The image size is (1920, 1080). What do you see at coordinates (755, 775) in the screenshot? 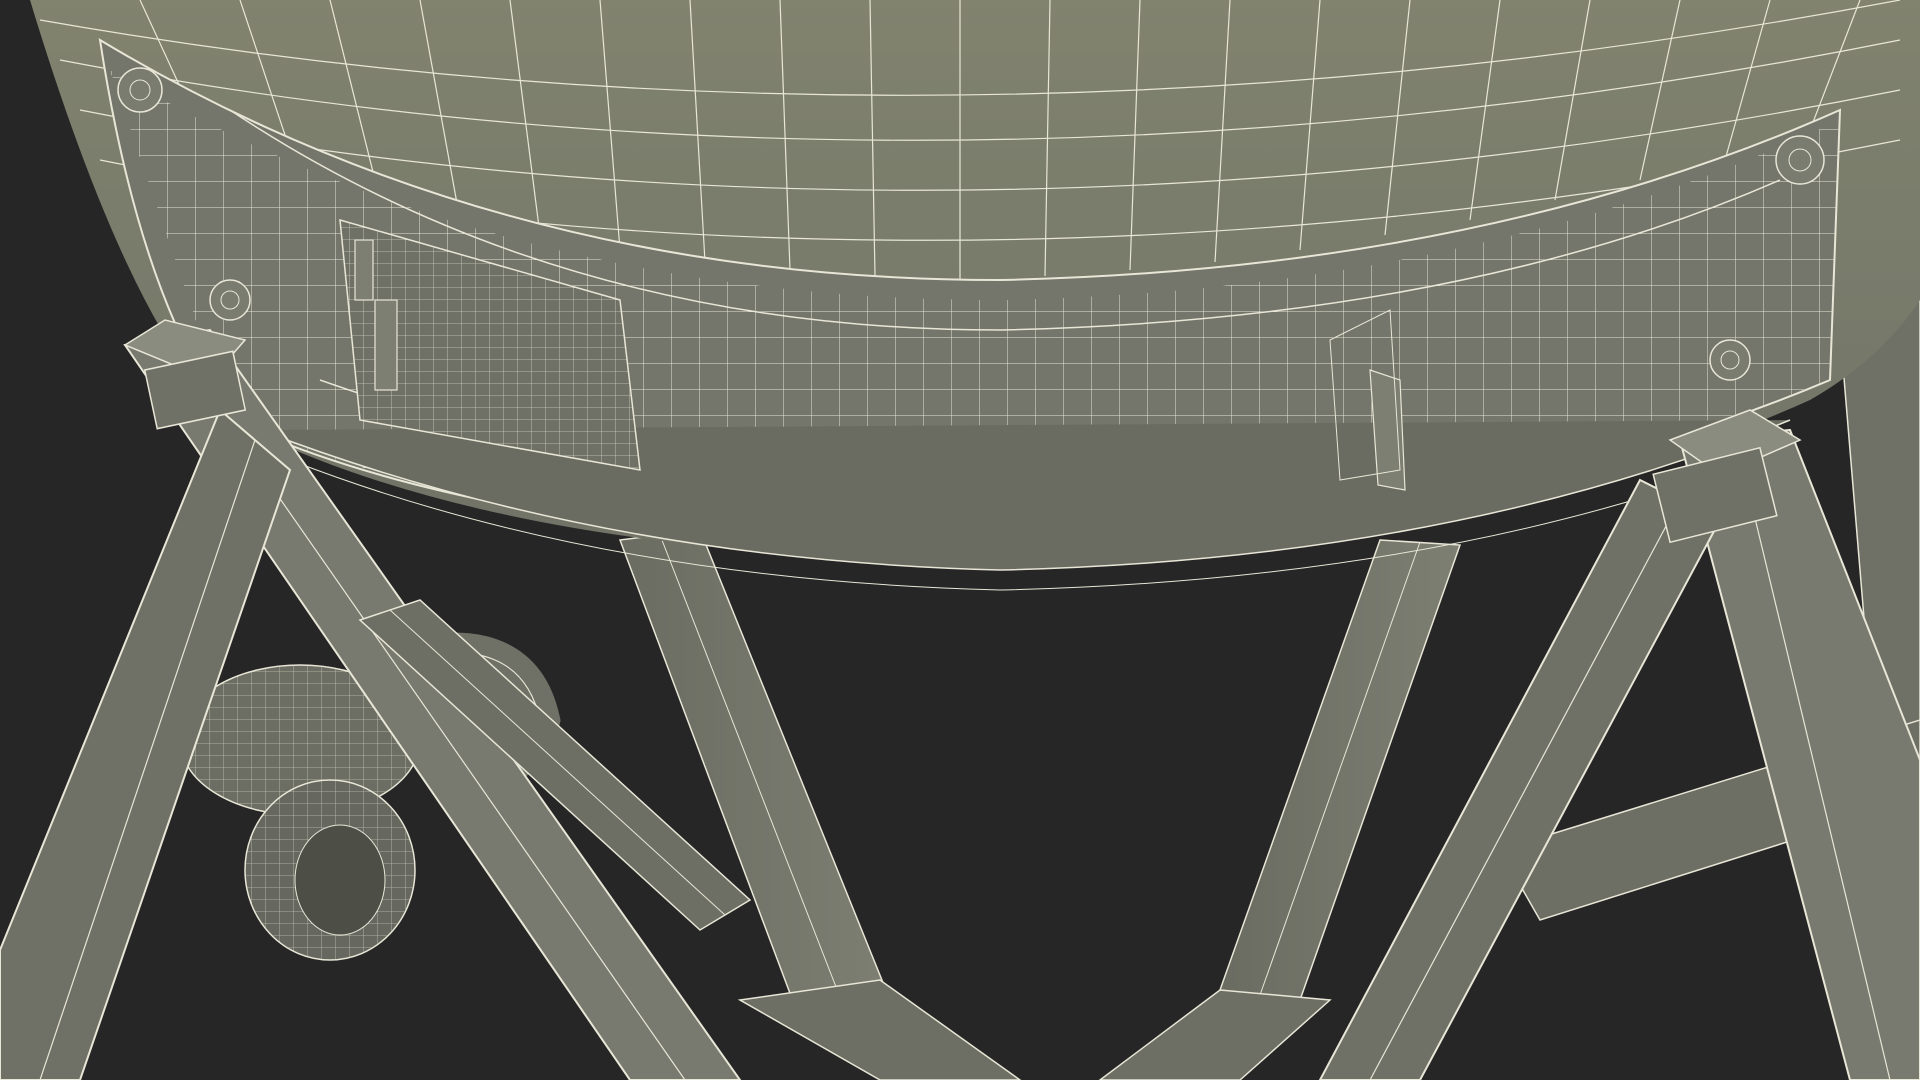
I see `rear-leg-center` at bounding box center [755, 775].